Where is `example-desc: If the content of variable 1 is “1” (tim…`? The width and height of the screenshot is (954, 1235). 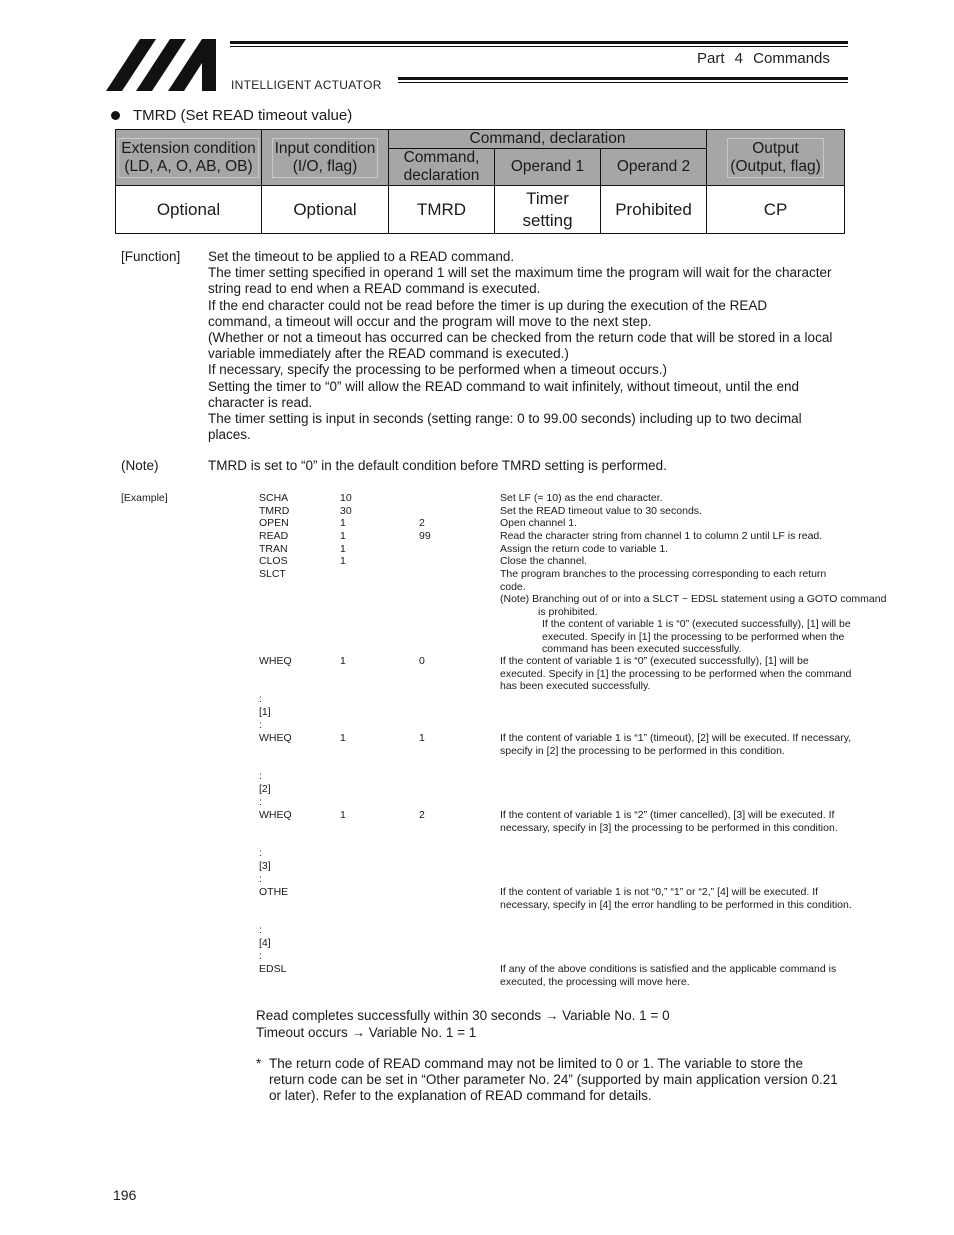 example-desc: If the content of variable 1 is “1” (tim… is located at coordinates (676, 744).